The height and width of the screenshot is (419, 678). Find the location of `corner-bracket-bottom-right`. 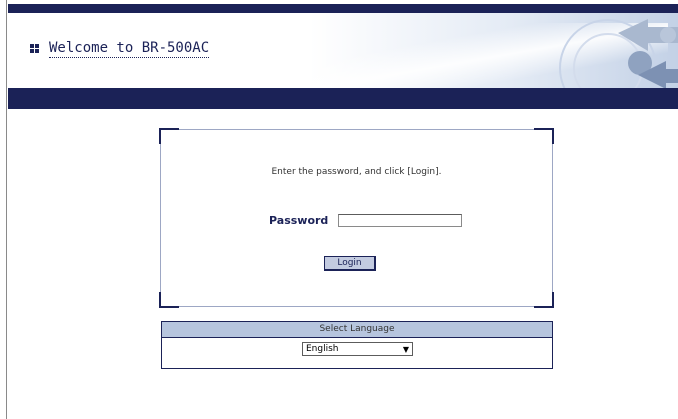

corner-bracket-bottom-right is located at coordinates (544, 300).